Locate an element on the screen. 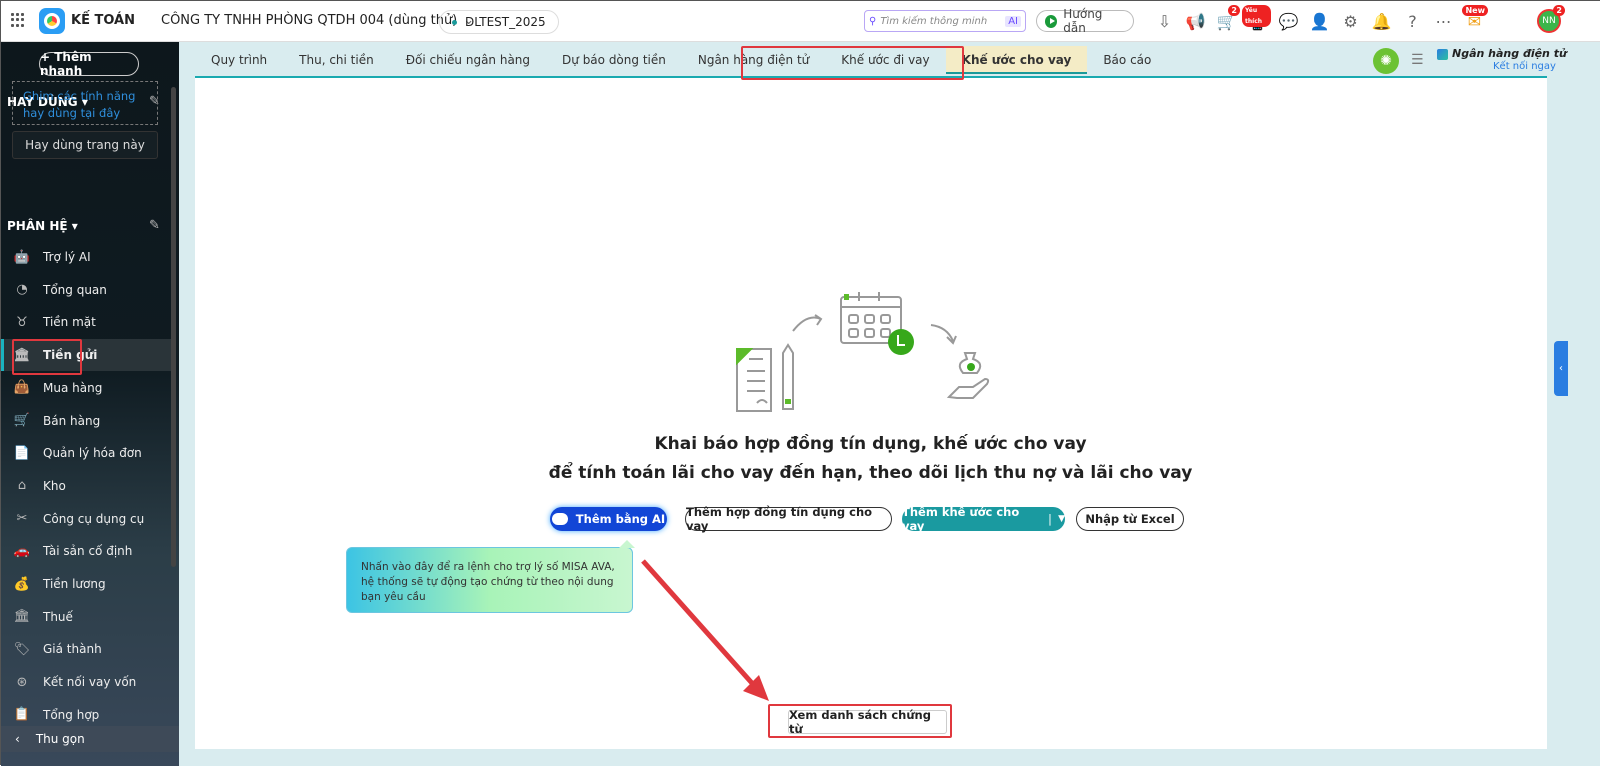  collapse-button: ‹ Thu gọn is located at coordinates (90, 739).